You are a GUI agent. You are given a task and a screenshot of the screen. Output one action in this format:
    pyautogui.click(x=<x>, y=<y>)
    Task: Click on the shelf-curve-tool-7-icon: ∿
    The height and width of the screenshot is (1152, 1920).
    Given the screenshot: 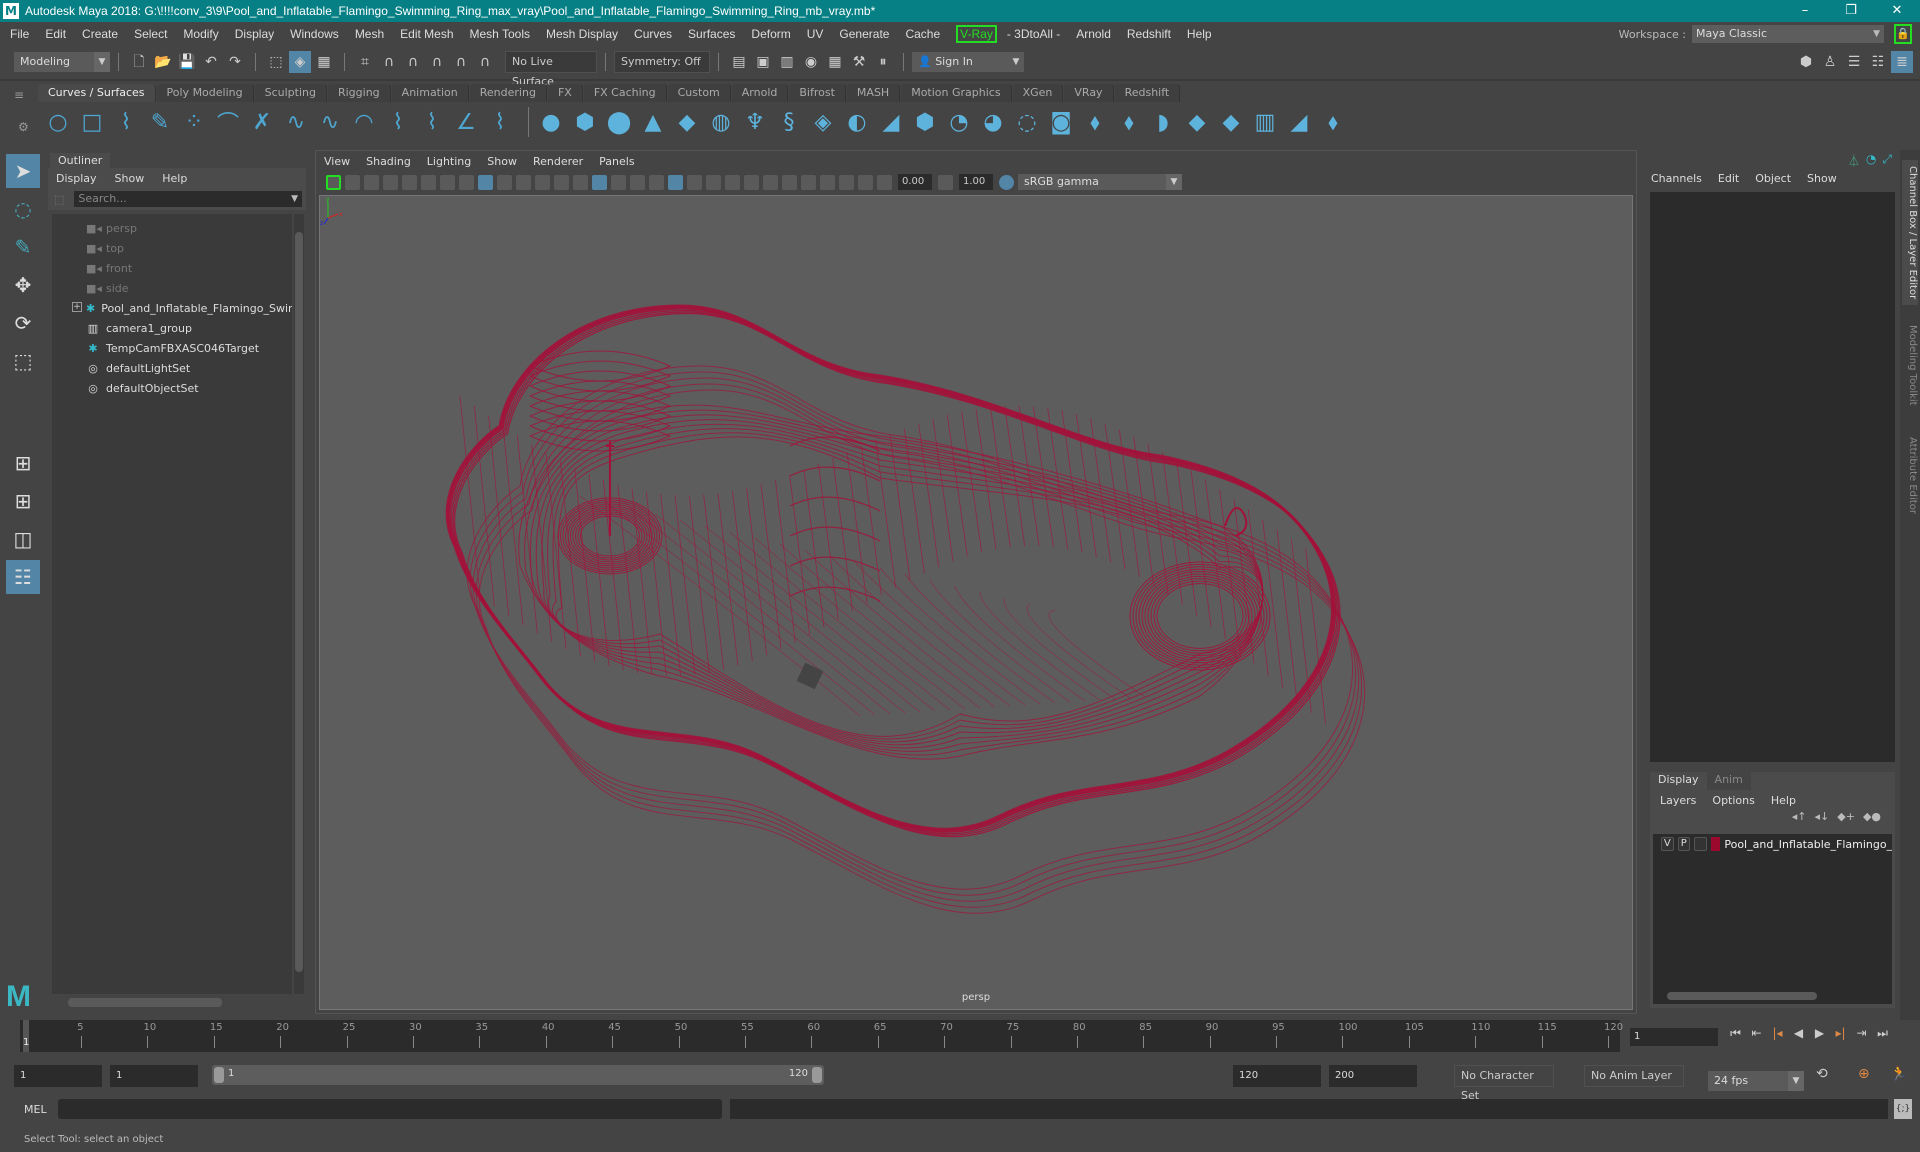 What is the action you would take?
    pyautogui.click(x=296, y=122)
    